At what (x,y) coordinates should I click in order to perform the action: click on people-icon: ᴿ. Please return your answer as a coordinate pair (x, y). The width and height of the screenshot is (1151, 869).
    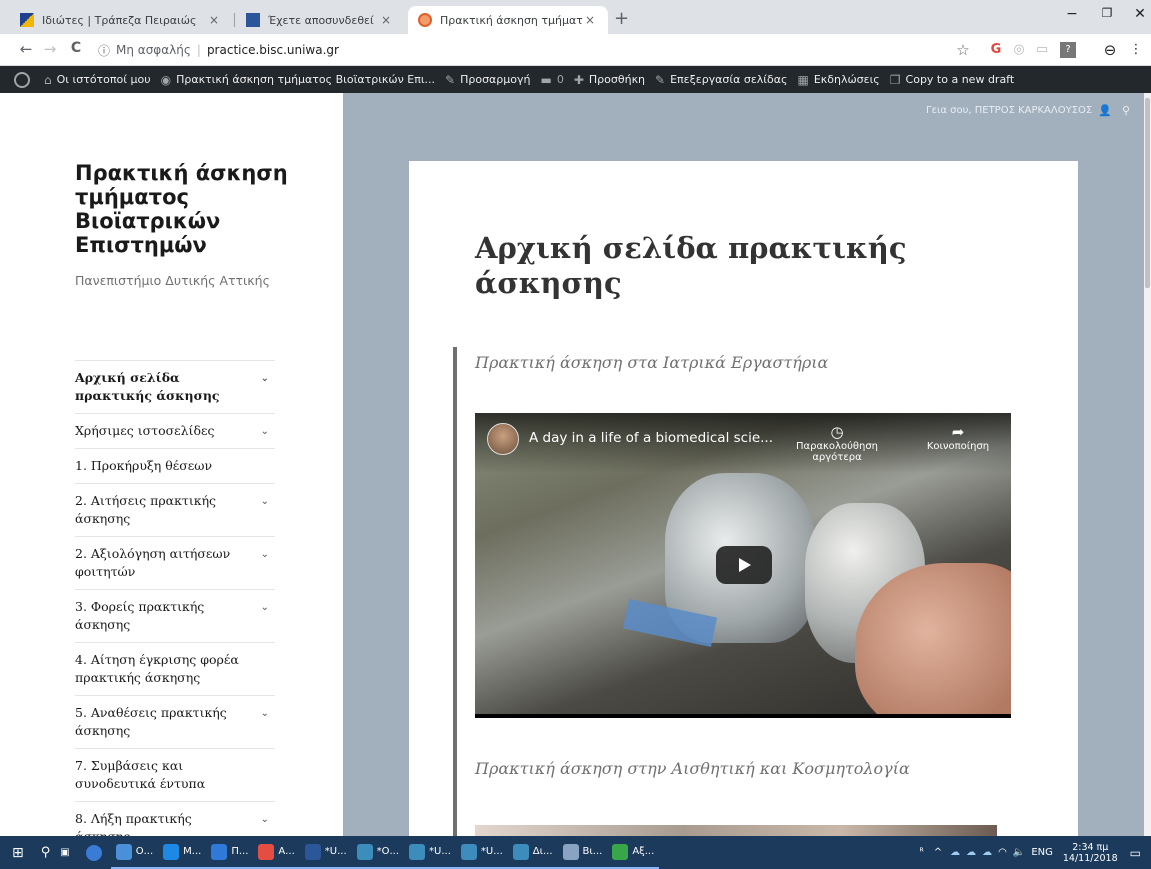
    Looking at the image, I should click on (921, 852).